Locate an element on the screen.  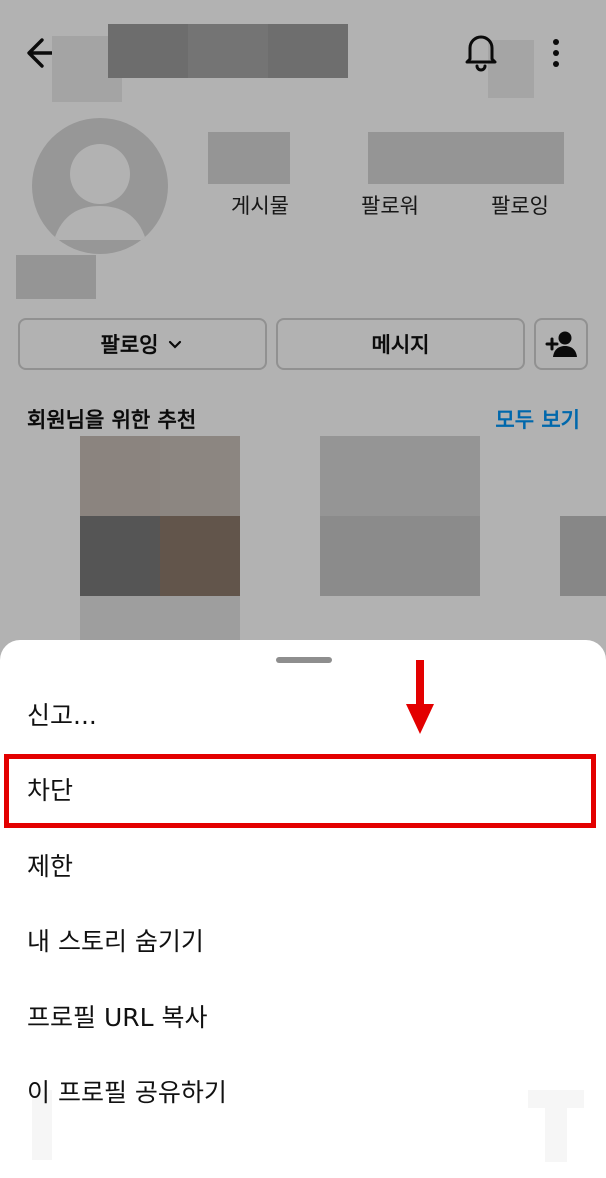
menu-item-restrict: 제한 is located at coordinates (50, 867).